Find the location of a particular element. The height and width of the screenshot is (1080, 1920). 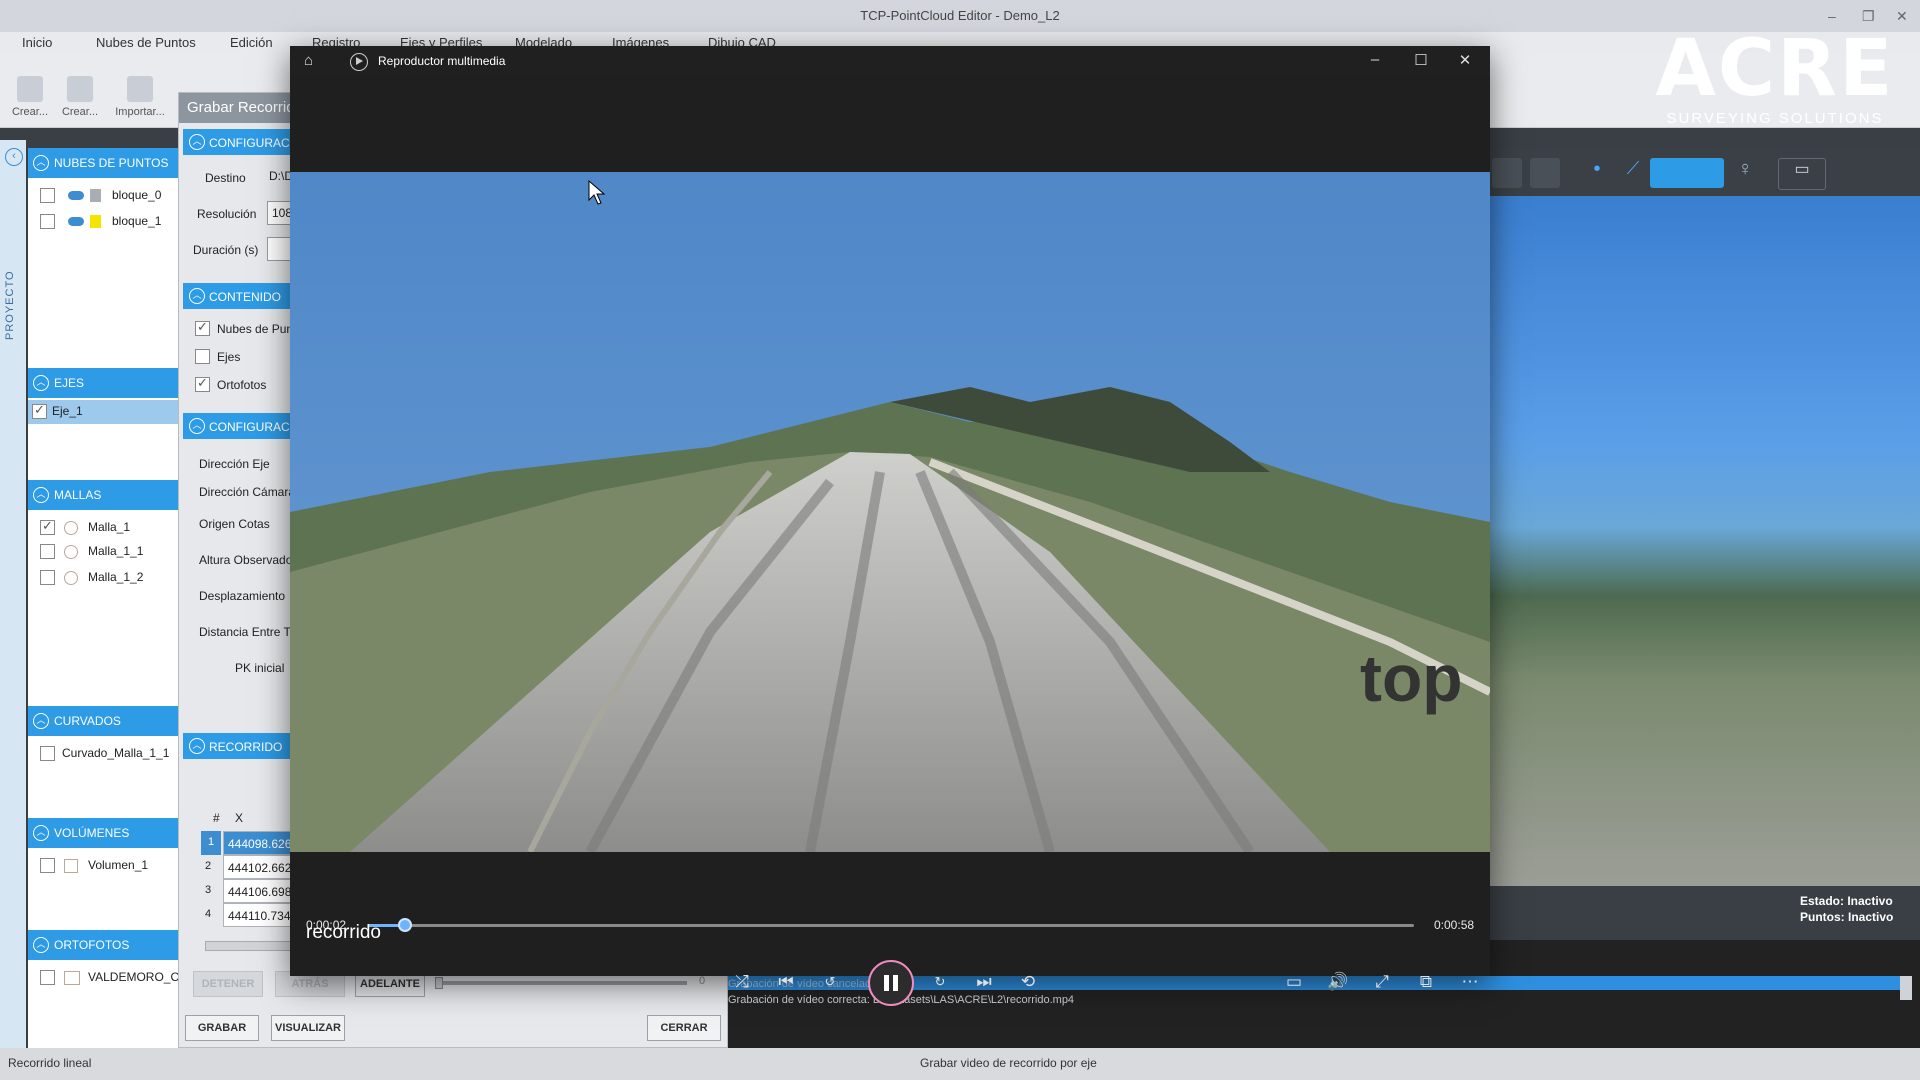

media-title: recorrido is located at coordinates (343, 932).